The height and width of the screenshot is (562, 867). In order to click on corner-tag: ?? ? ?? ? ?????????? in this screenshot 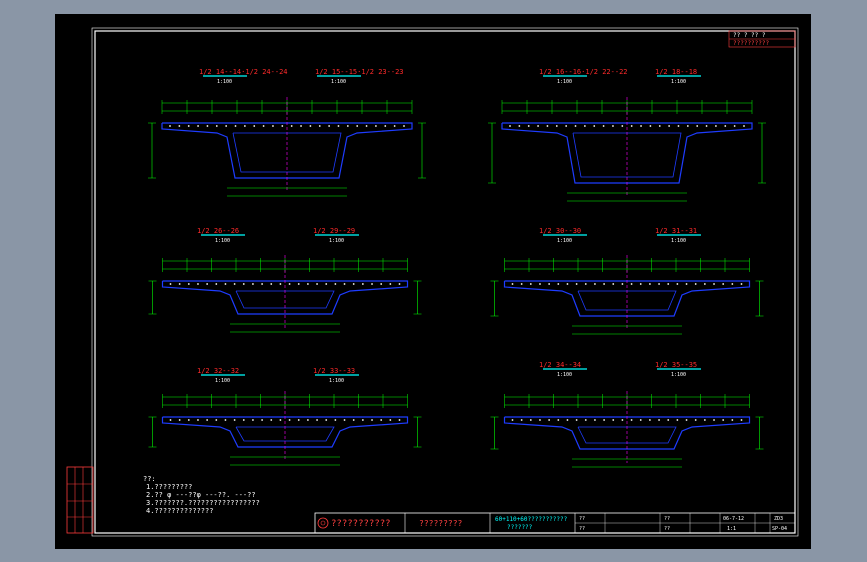, I will do `click(762, 39)`.